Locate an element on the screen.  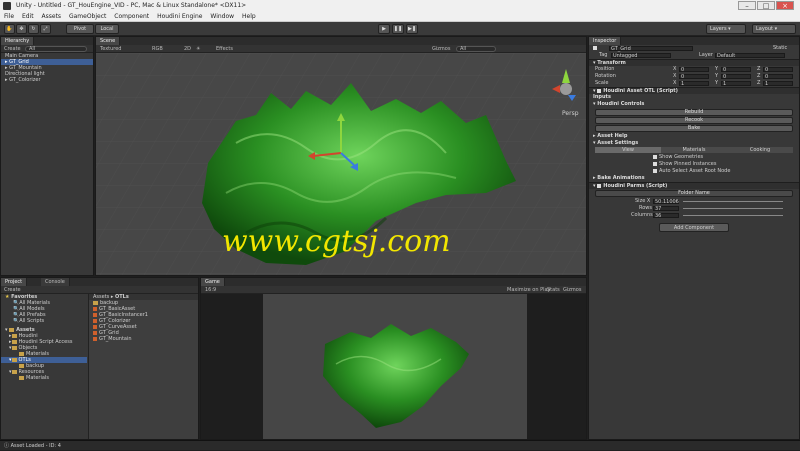
position-row: Position X0 Y0 Z0 is located at coordinates (694, 69).